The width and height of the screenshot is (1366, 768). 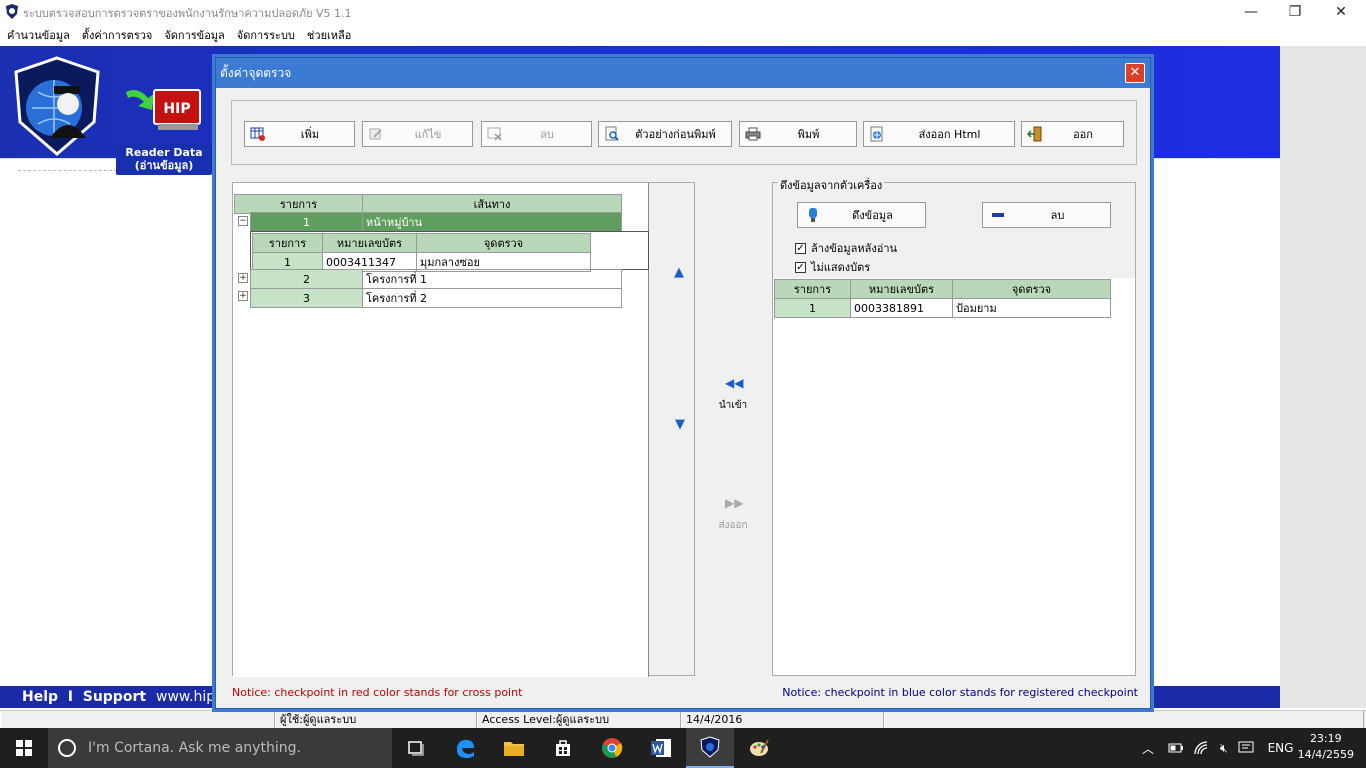 I want to click on file-explorer-button, so click(x=514, y=748).